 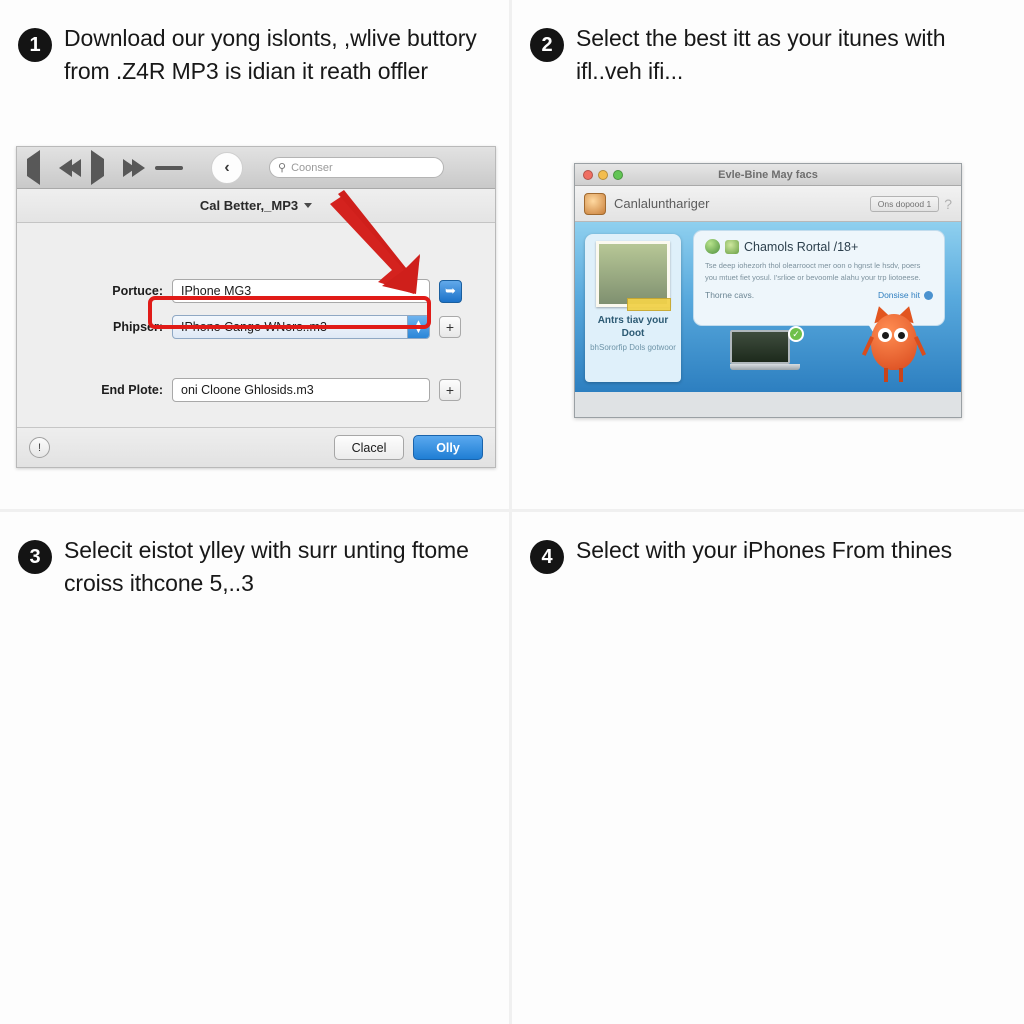 What do you see at coordinates (450, 327) in the screenshot?
I see `add-button-phipser: +` at bounding box center [450, 327].